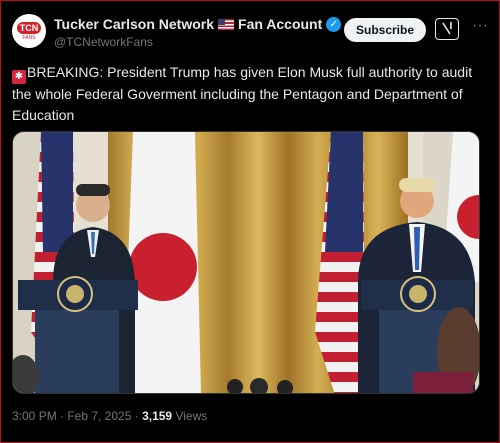 The image size is (500, 443). I want to click on avatar: TCN FANS, so click(29, 31).